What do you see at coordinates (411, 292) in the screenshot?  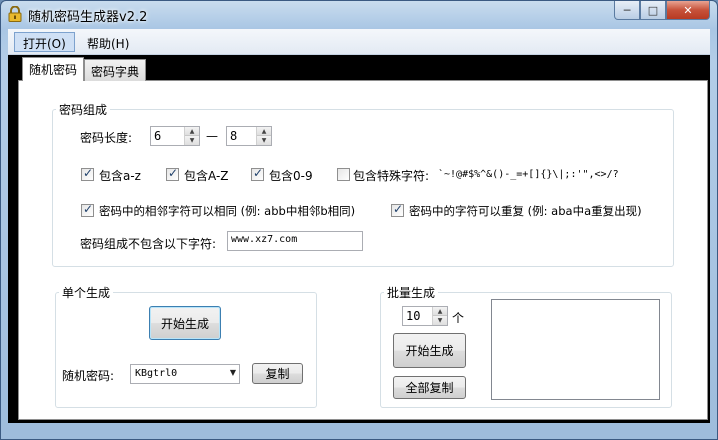 I see `batch-group-label: 批量生成` at bounding box center [411, 292].